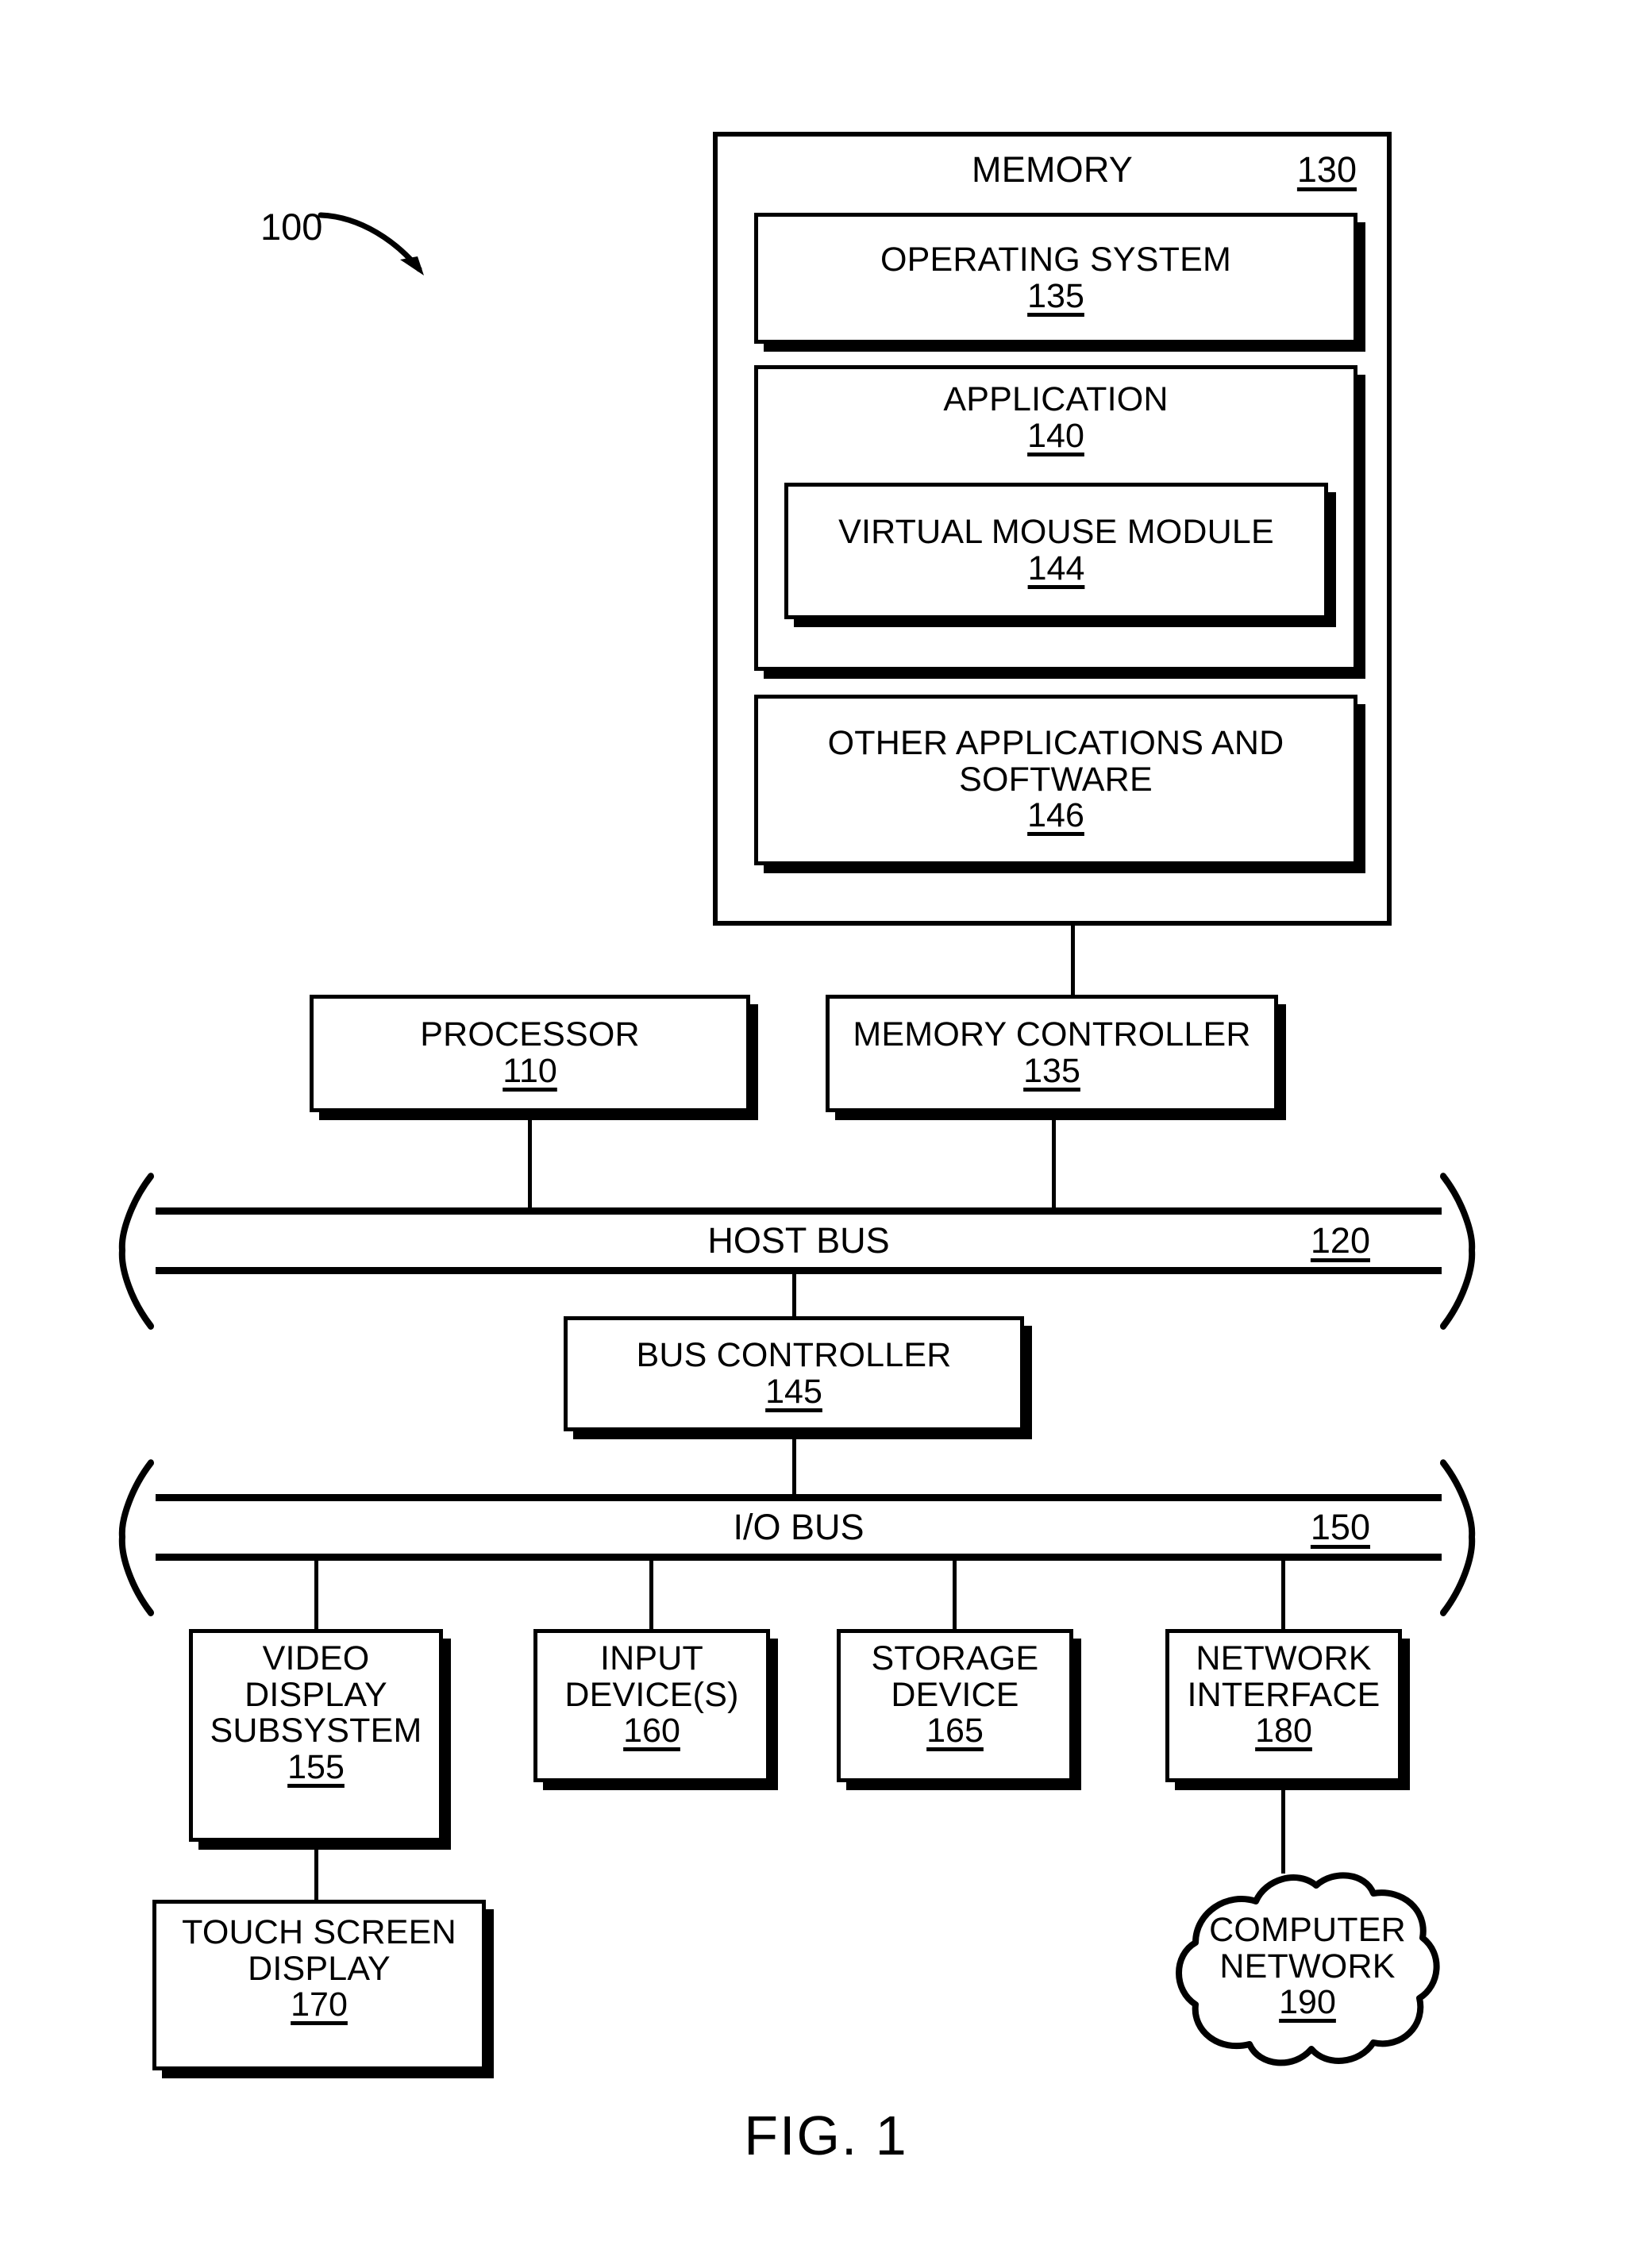 This screenshot has height=2253, width=1652. Describe the element at coordinates (1340, 1240) in the screenshot. I see `host-bus-ref: 120` at that location.